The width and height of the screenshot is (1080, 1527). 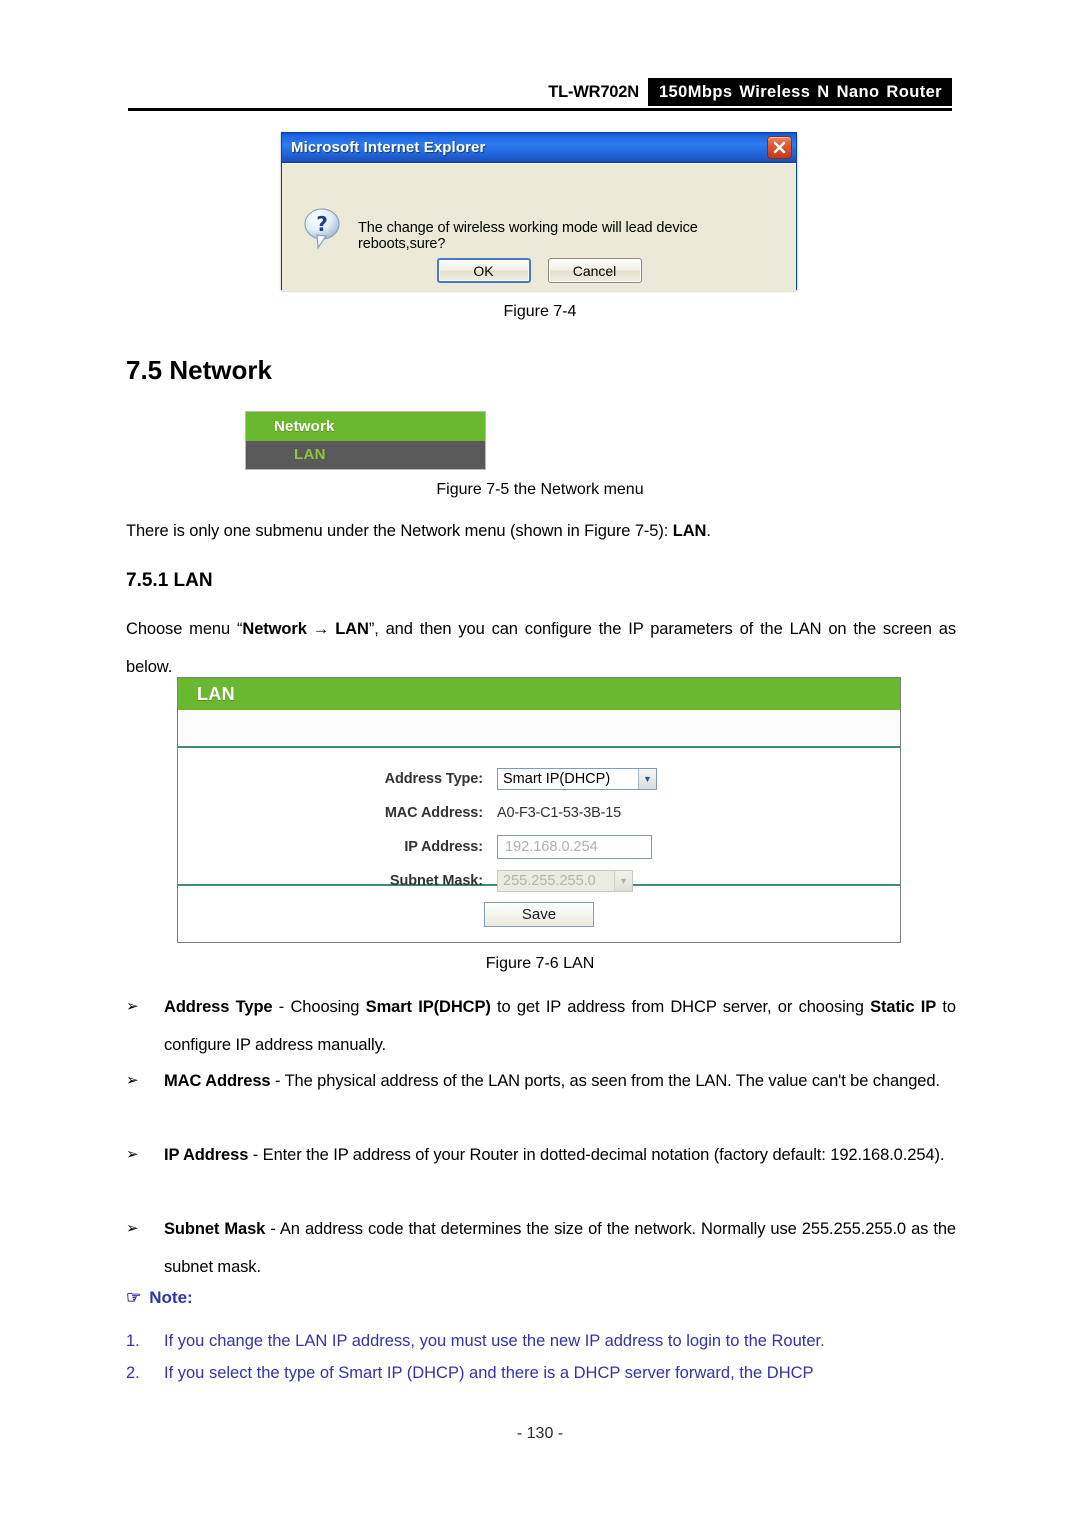 I want to click on bullet-term: MAC Address, so click(x=217, y=1081).